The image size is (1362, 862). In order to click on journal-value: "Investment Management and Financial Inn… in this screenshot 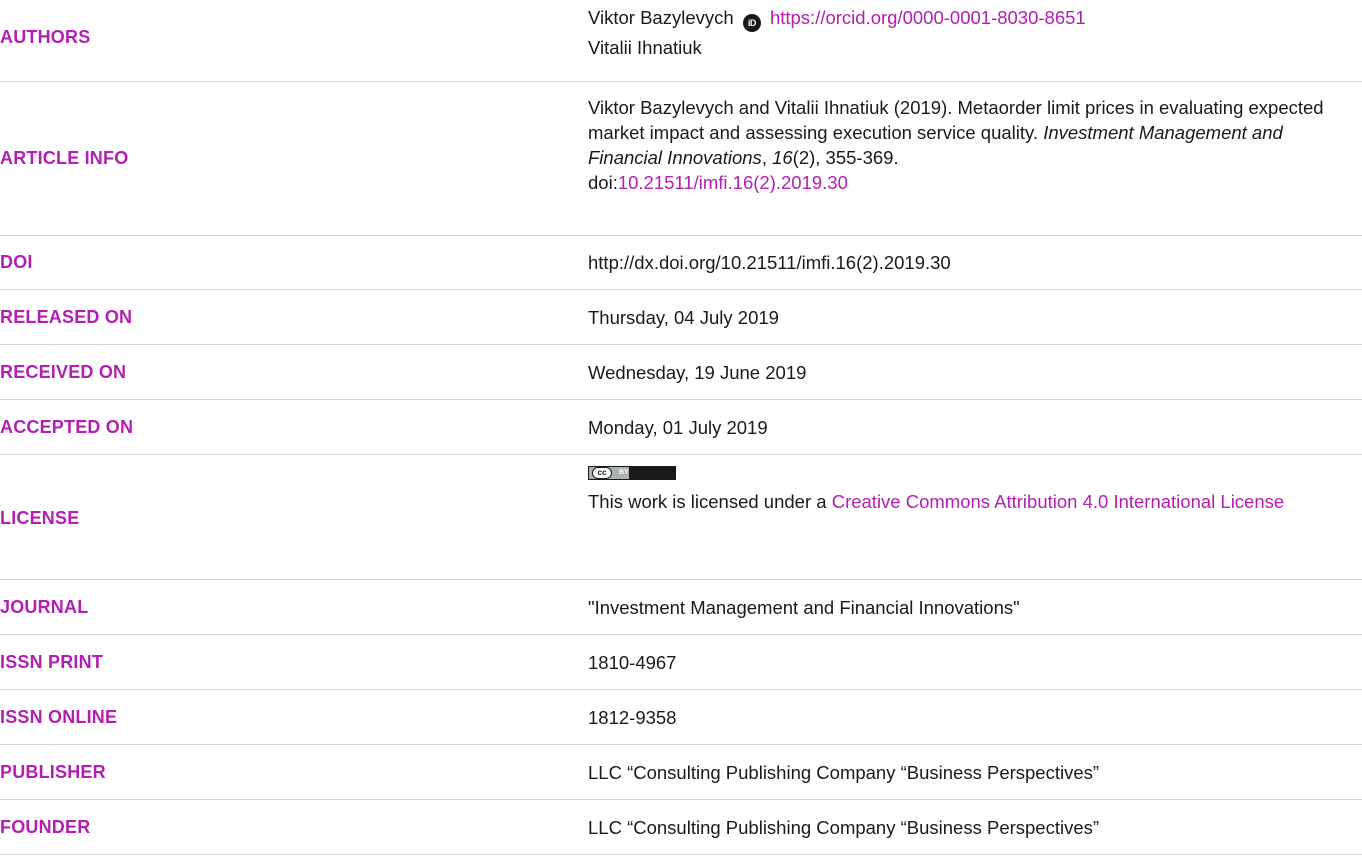, I will do `click(804, 607)`.